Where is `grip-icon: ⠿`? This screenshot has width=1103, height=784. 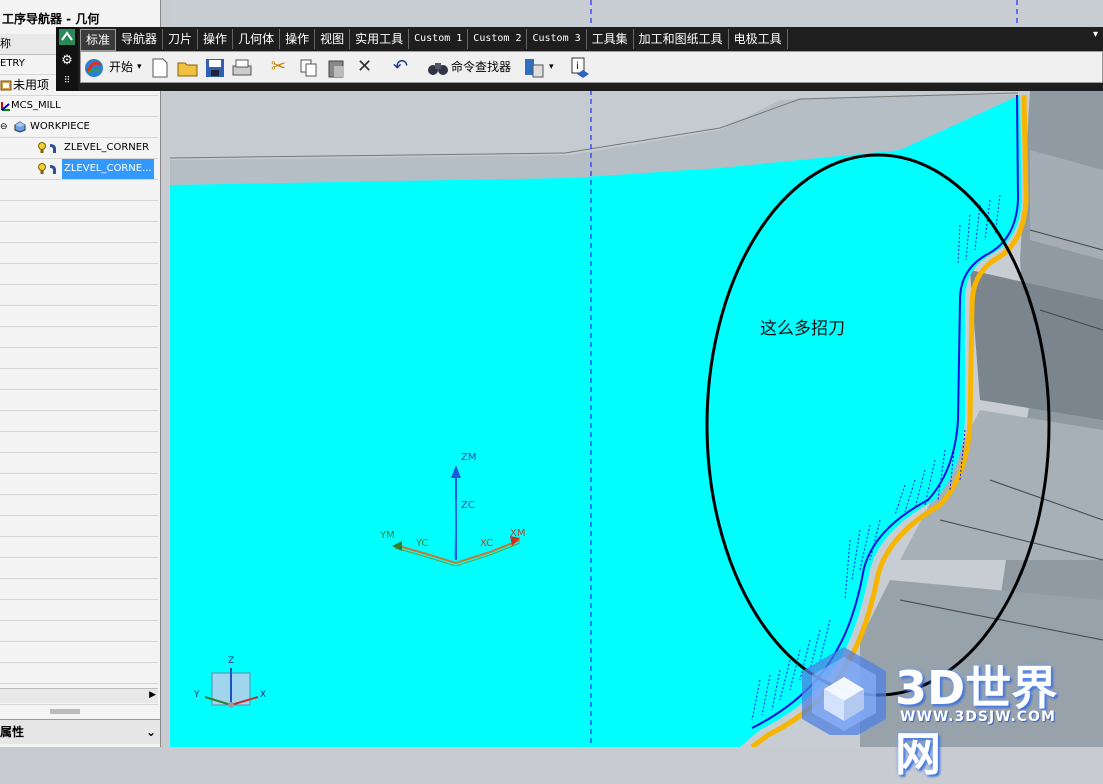
grip-icon: ⠿ is located at coordinates (67, 81).